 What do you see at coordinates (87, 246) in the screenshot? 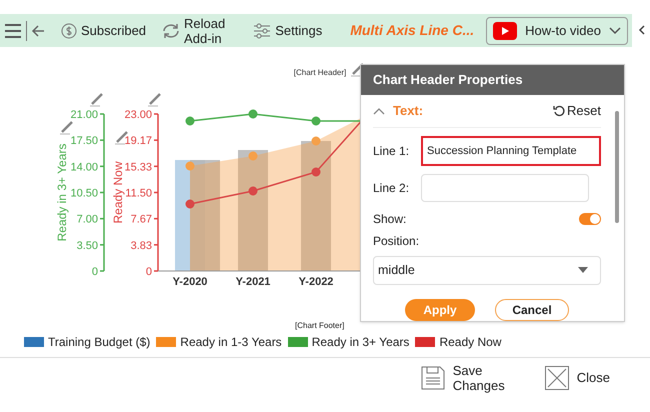
I see `axis-tick-label: 3.50` at bounding box center [87, 246].